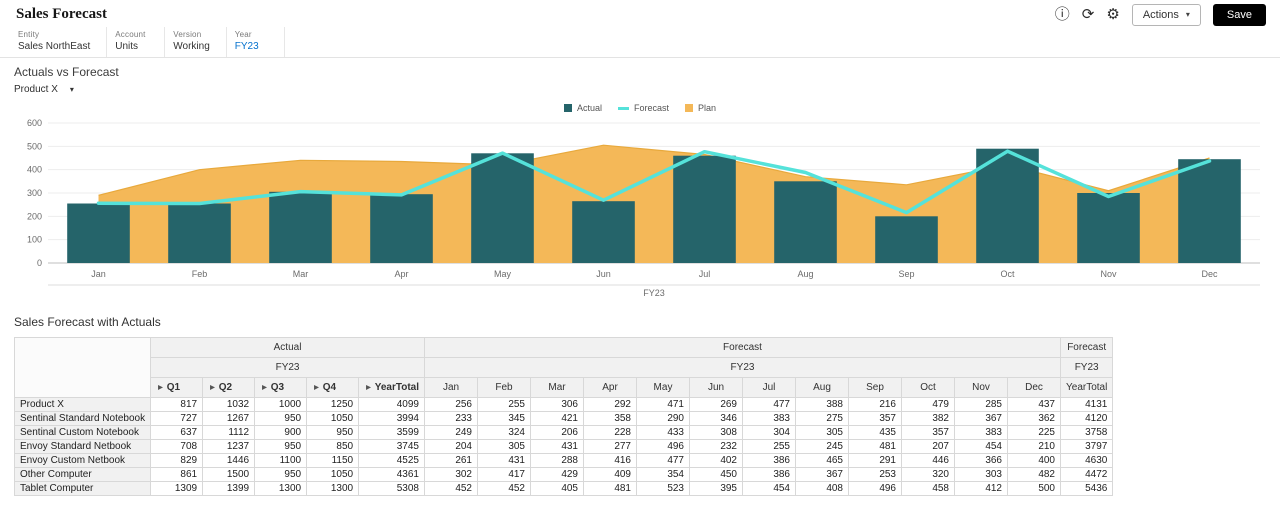  What do you see at coordinates (1088, 14) in the screenshot?
I see `refresh-icon: ⟳` at bounding box center [1088, 14].